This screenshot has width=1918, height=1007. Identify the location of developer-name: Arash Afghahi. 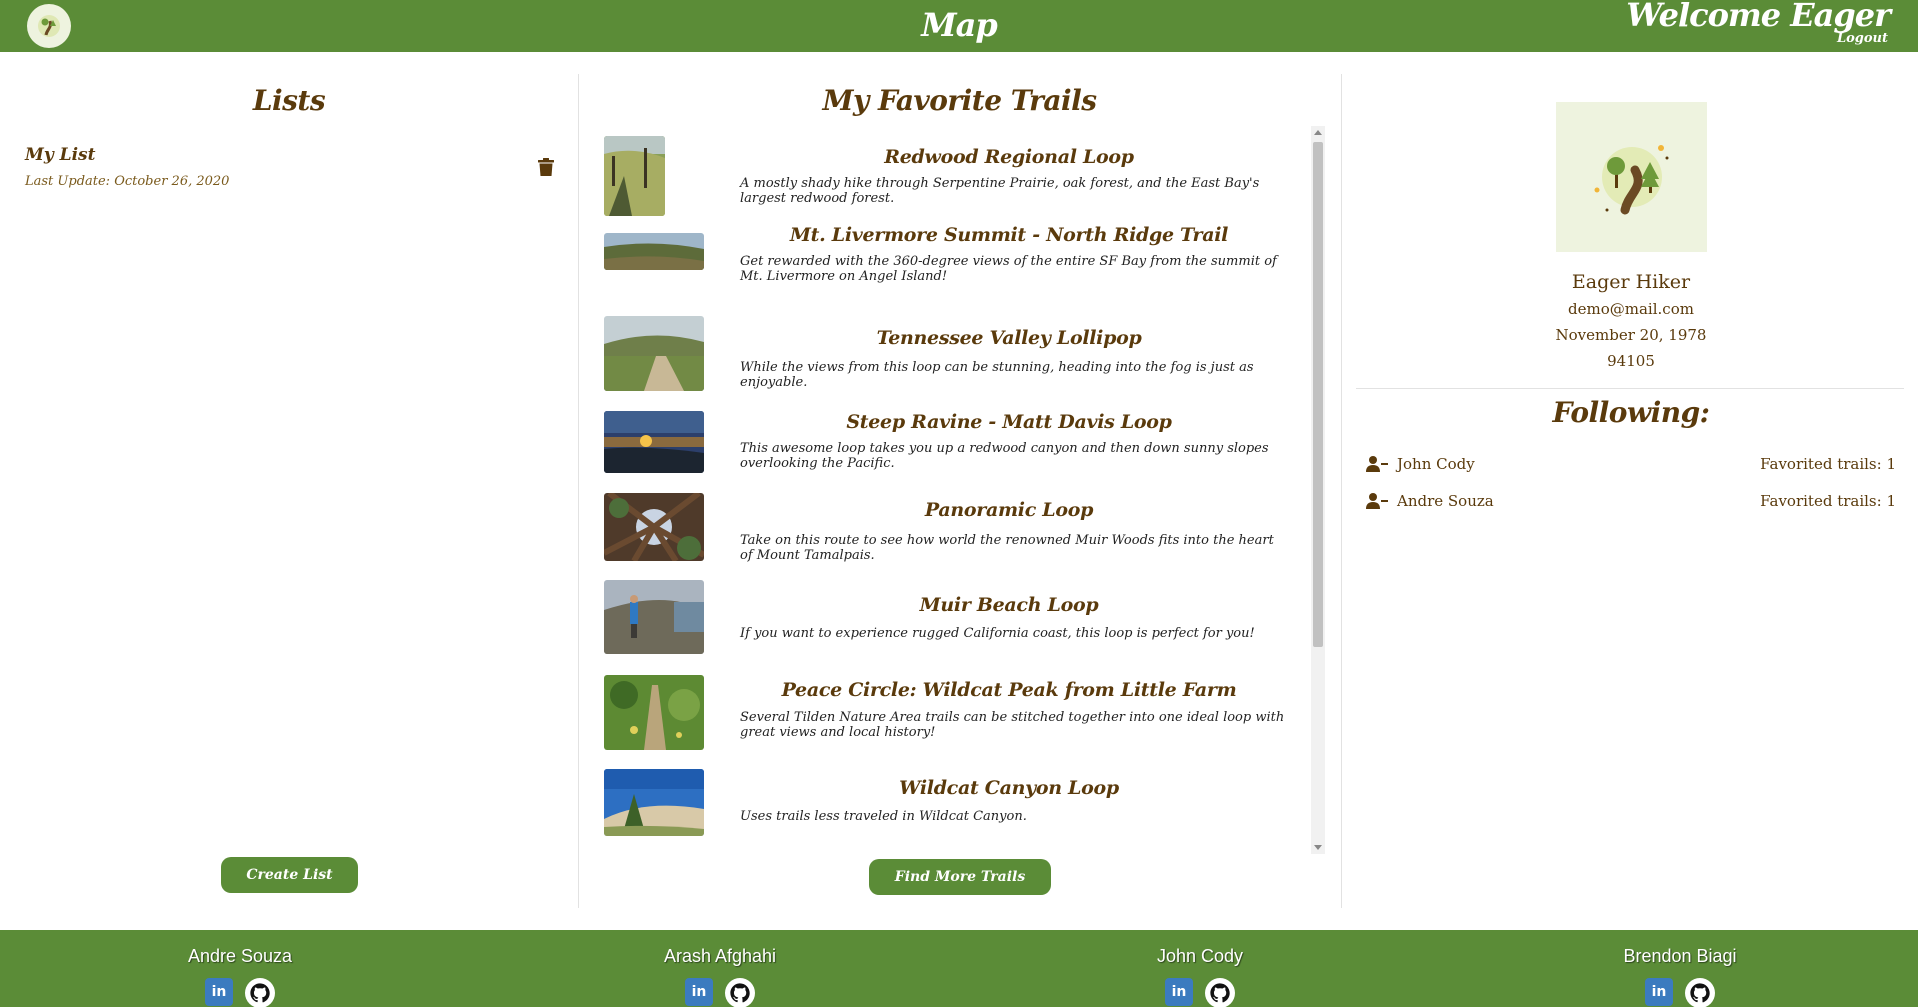
(720, 956).